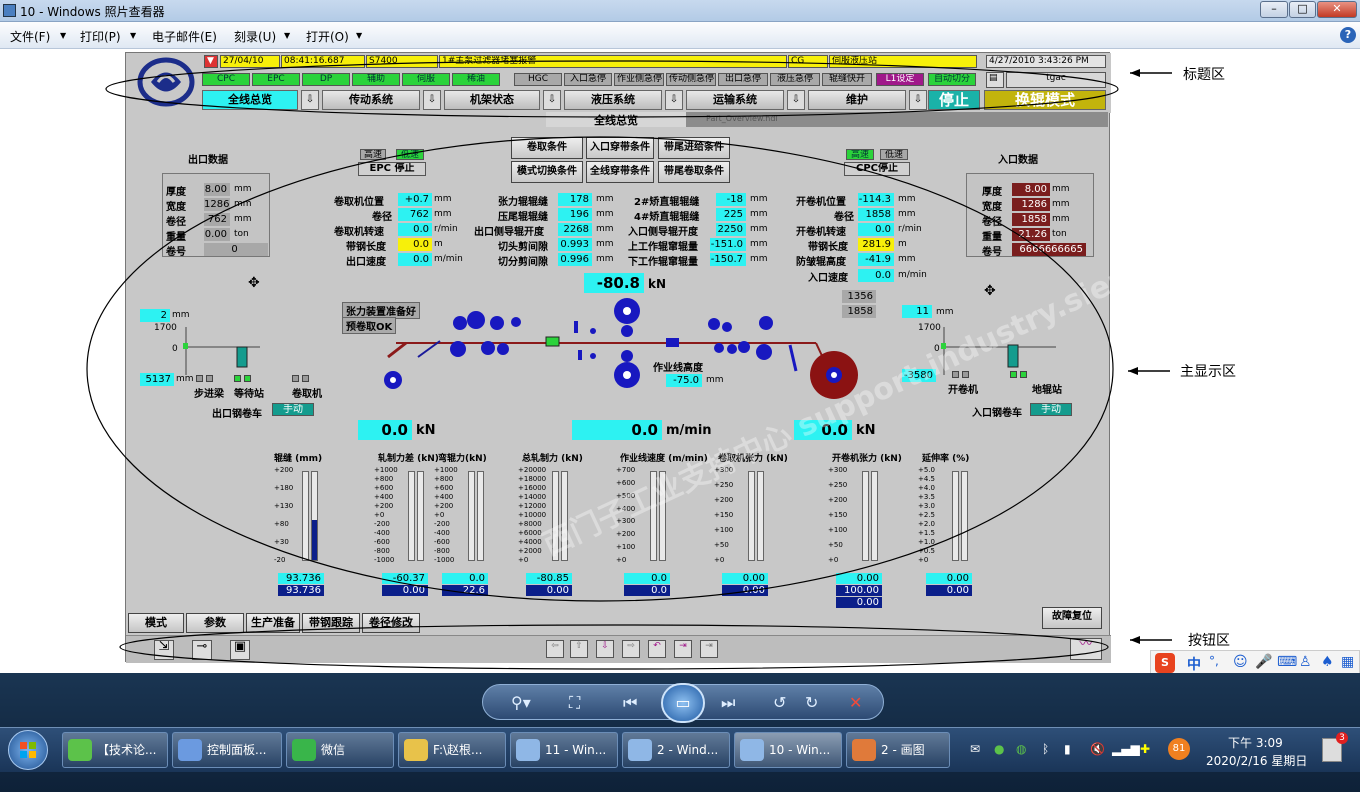 The width and height of the screenshot is (1360, 792). I want to click on volume-muted-icon: 🔇, so click(1097, 749).